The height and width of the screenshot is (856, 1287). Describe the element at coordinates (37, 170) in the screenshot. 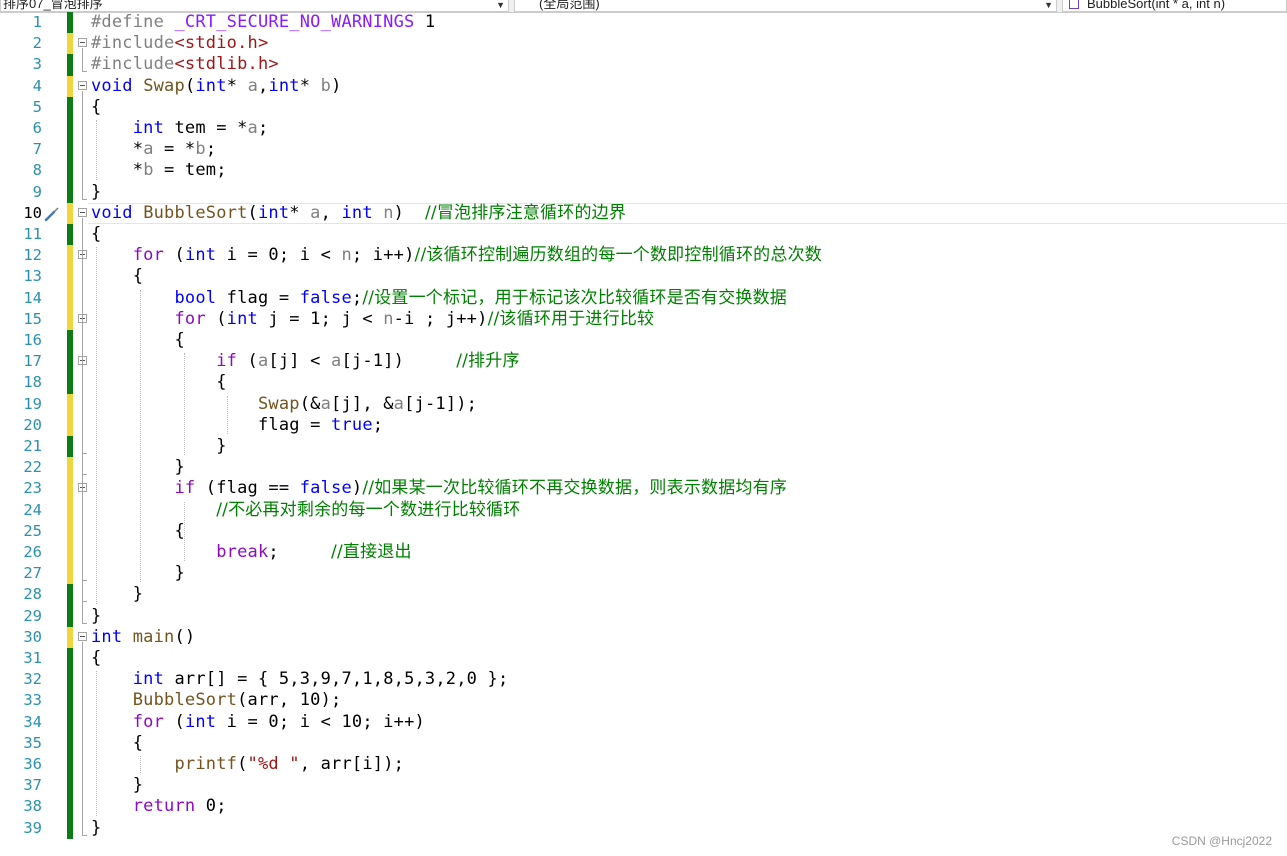

I see `line-number: 8` at that location.